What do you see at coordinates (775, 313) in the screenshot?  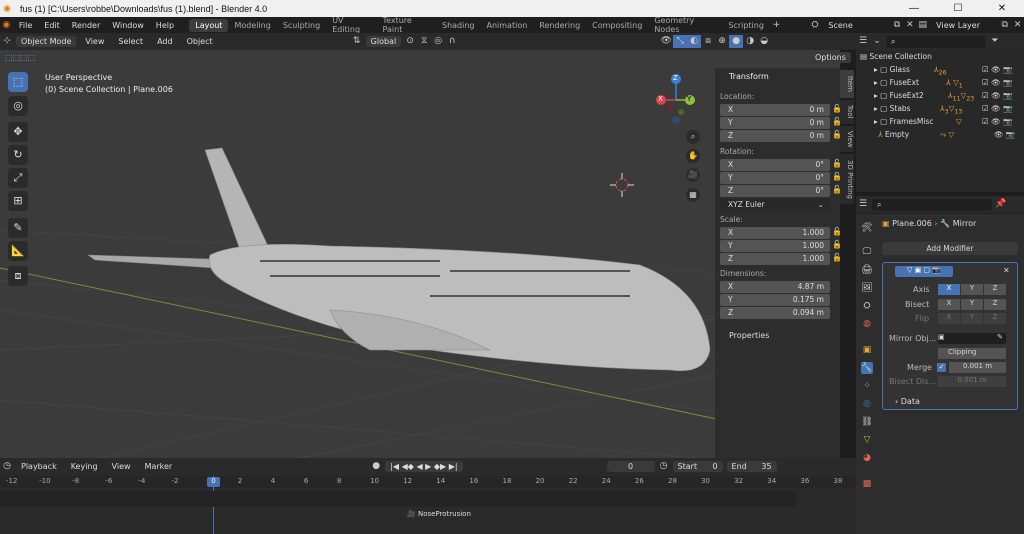 I see `dimensions-z-field: Z 0.094 m` at bounding box center [775, 313].